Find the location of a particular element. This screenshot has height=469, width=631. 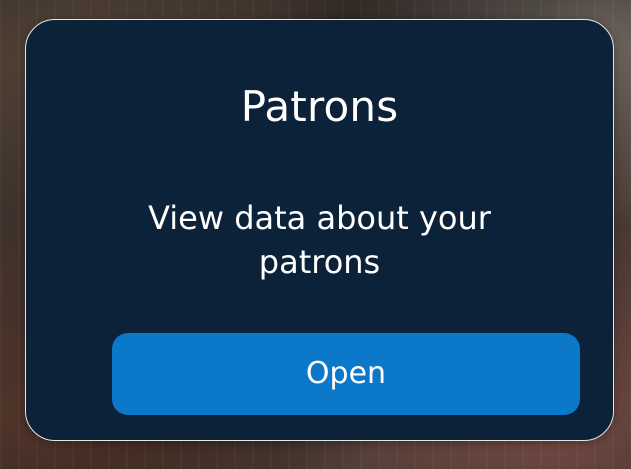

open-button: Open is located at coordinates (346, 374).